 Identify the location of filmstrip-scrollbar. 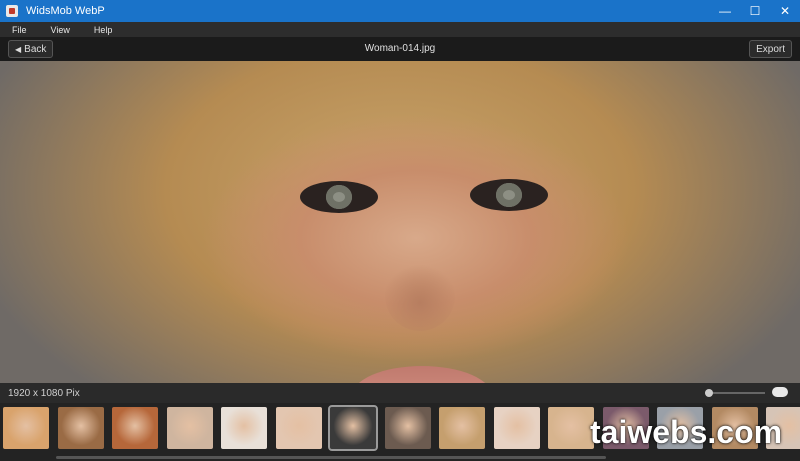
(331, 457).